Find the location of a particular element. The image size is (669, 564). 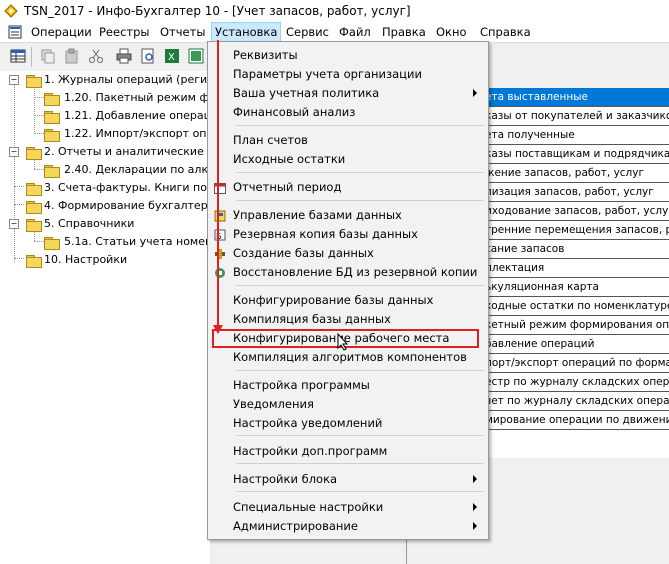

menu-item-special-settings: Специальные настройки is located at coordinates (308, 507).